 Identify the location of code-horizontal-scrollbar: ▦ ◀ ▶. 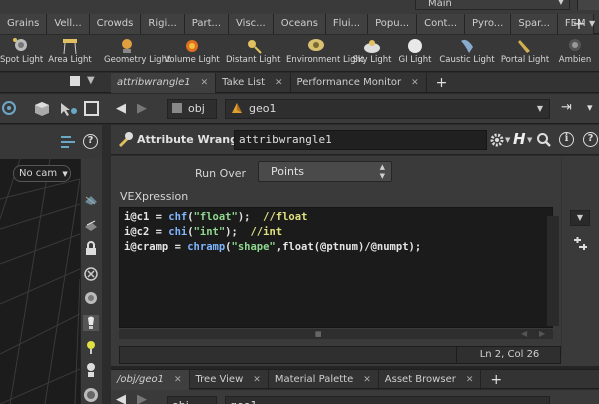
(336, 334).